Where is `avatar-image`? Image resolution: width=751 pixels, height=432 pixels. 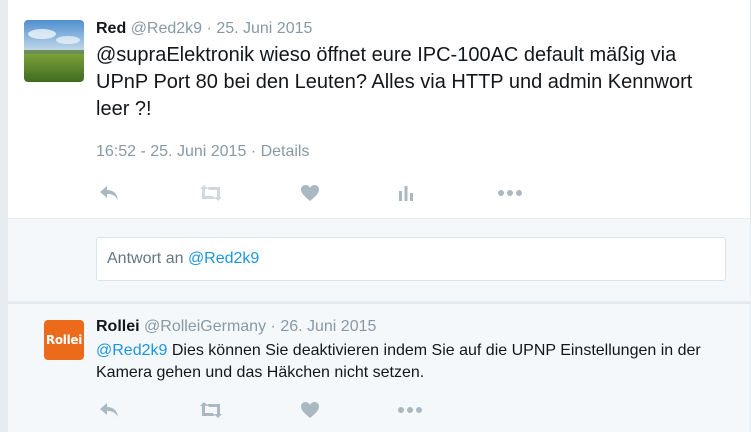
avatar-image is located at coordinates (54, 51).